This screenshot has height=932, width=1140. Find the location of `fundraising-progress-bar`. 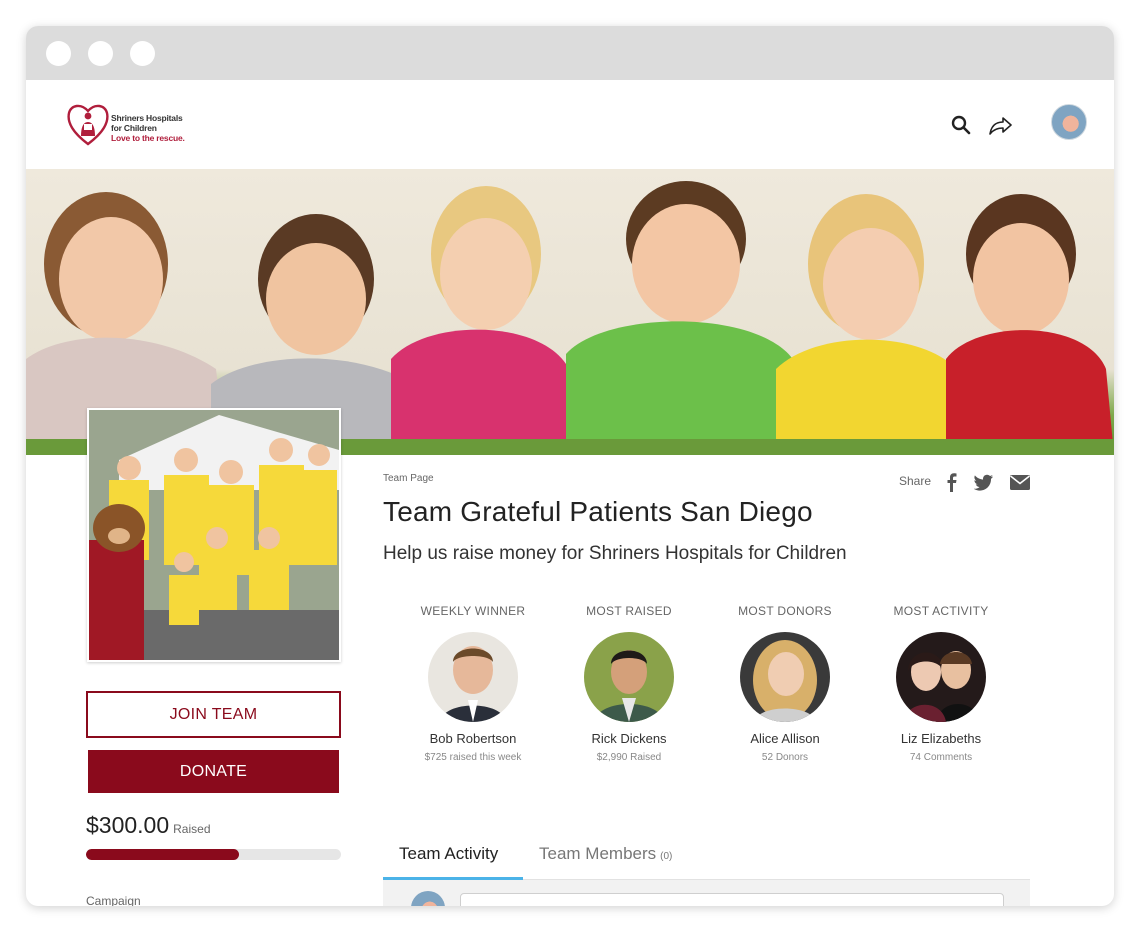

fundraising-progress-bar is located at coordinates (213, 854).